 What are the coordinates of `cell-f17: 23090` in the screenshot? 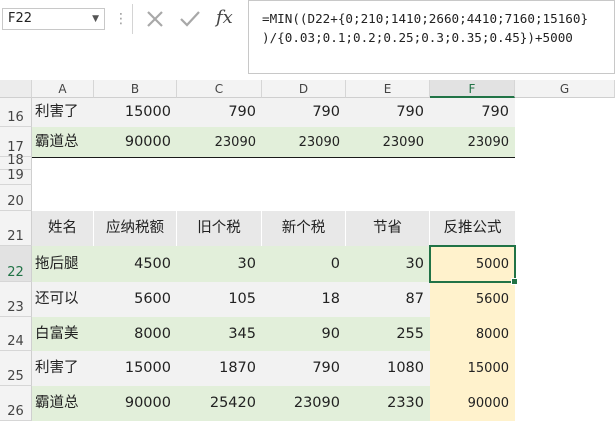 It's located at (472, 142).